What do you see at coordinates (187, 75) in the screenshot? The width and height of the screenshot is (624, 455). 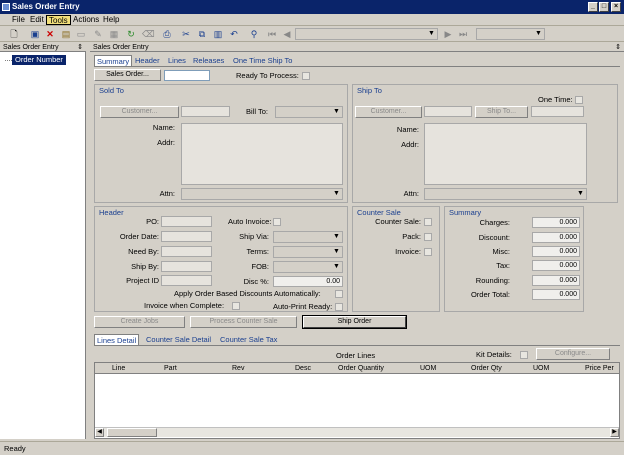 I see `sales-order-input` at bounding box center [187, 75].